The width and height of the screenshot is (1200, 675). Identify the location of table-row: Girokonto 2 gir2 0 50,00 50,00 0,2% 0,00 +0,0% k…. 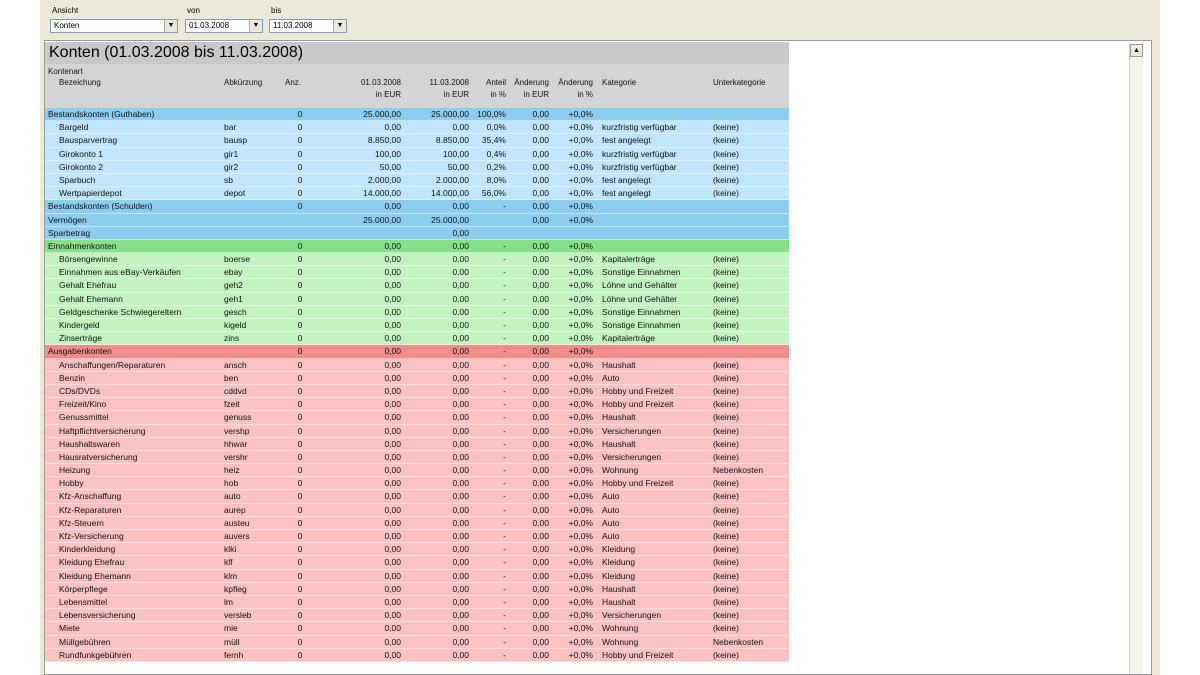
(417, 167).